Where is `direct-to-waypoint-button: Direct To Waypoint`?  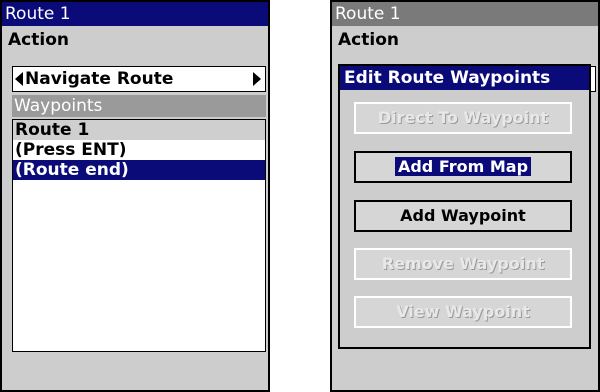 direct-to-waypoint-button: Direct To Waypoint is located at coordinates (463, 118).